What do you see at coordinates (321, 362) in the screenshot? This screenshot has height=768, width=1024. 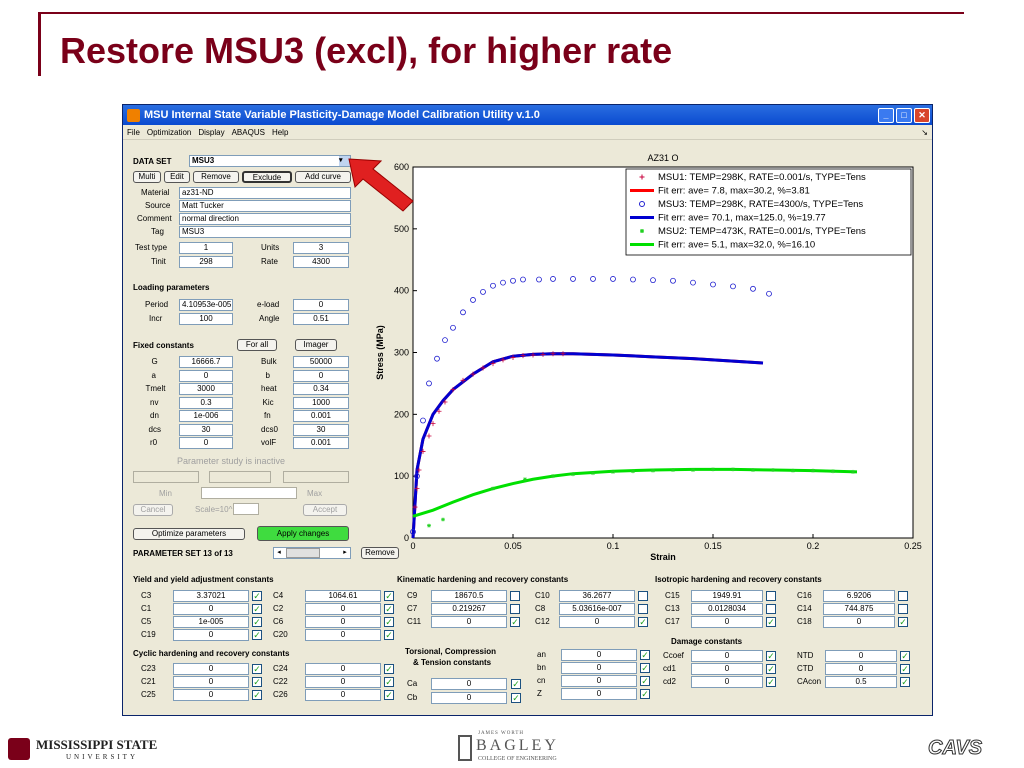 I see `fixed-field: 50000` at bounding box center [321, 362].